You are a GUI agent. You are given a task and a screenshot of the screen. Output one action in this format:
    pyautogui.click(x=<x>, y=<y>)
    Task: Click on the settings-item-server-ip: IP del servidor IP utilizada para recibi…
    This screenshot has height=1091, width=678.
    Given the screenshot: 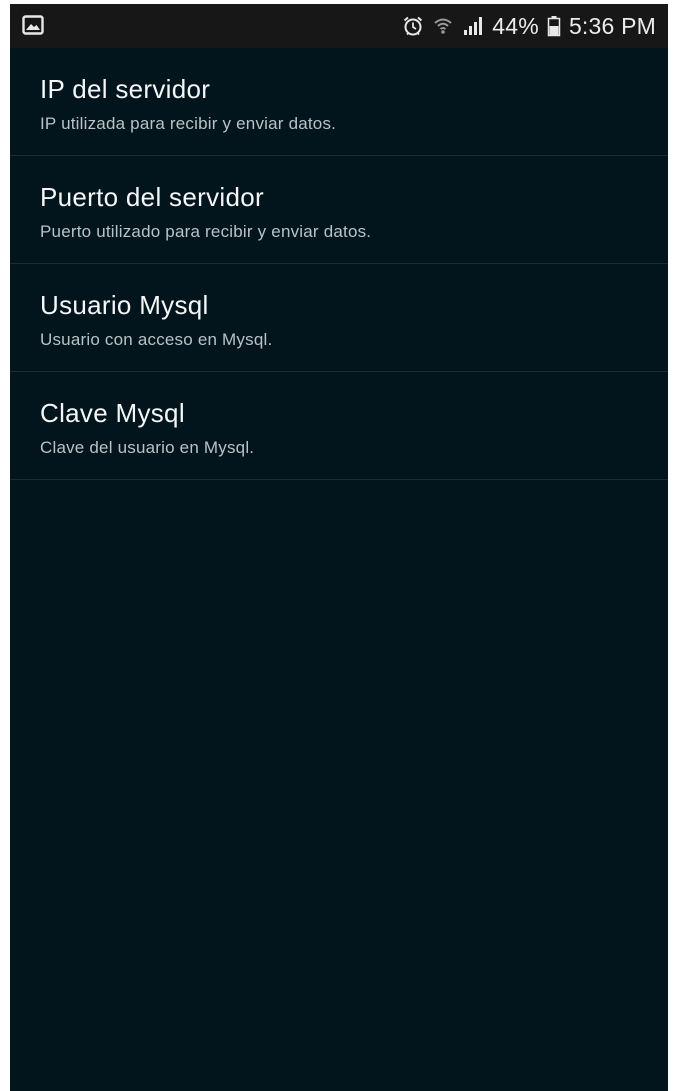 What is the action you would take?
    pyautogui.click(x=339, y=102)
    